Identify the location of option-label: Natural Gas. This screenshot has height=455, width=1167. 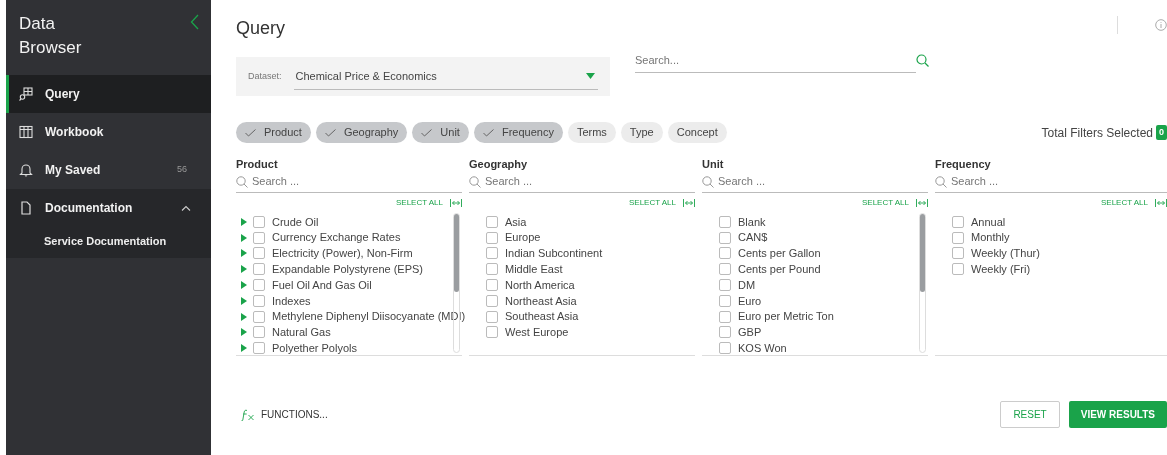
(301, 333).